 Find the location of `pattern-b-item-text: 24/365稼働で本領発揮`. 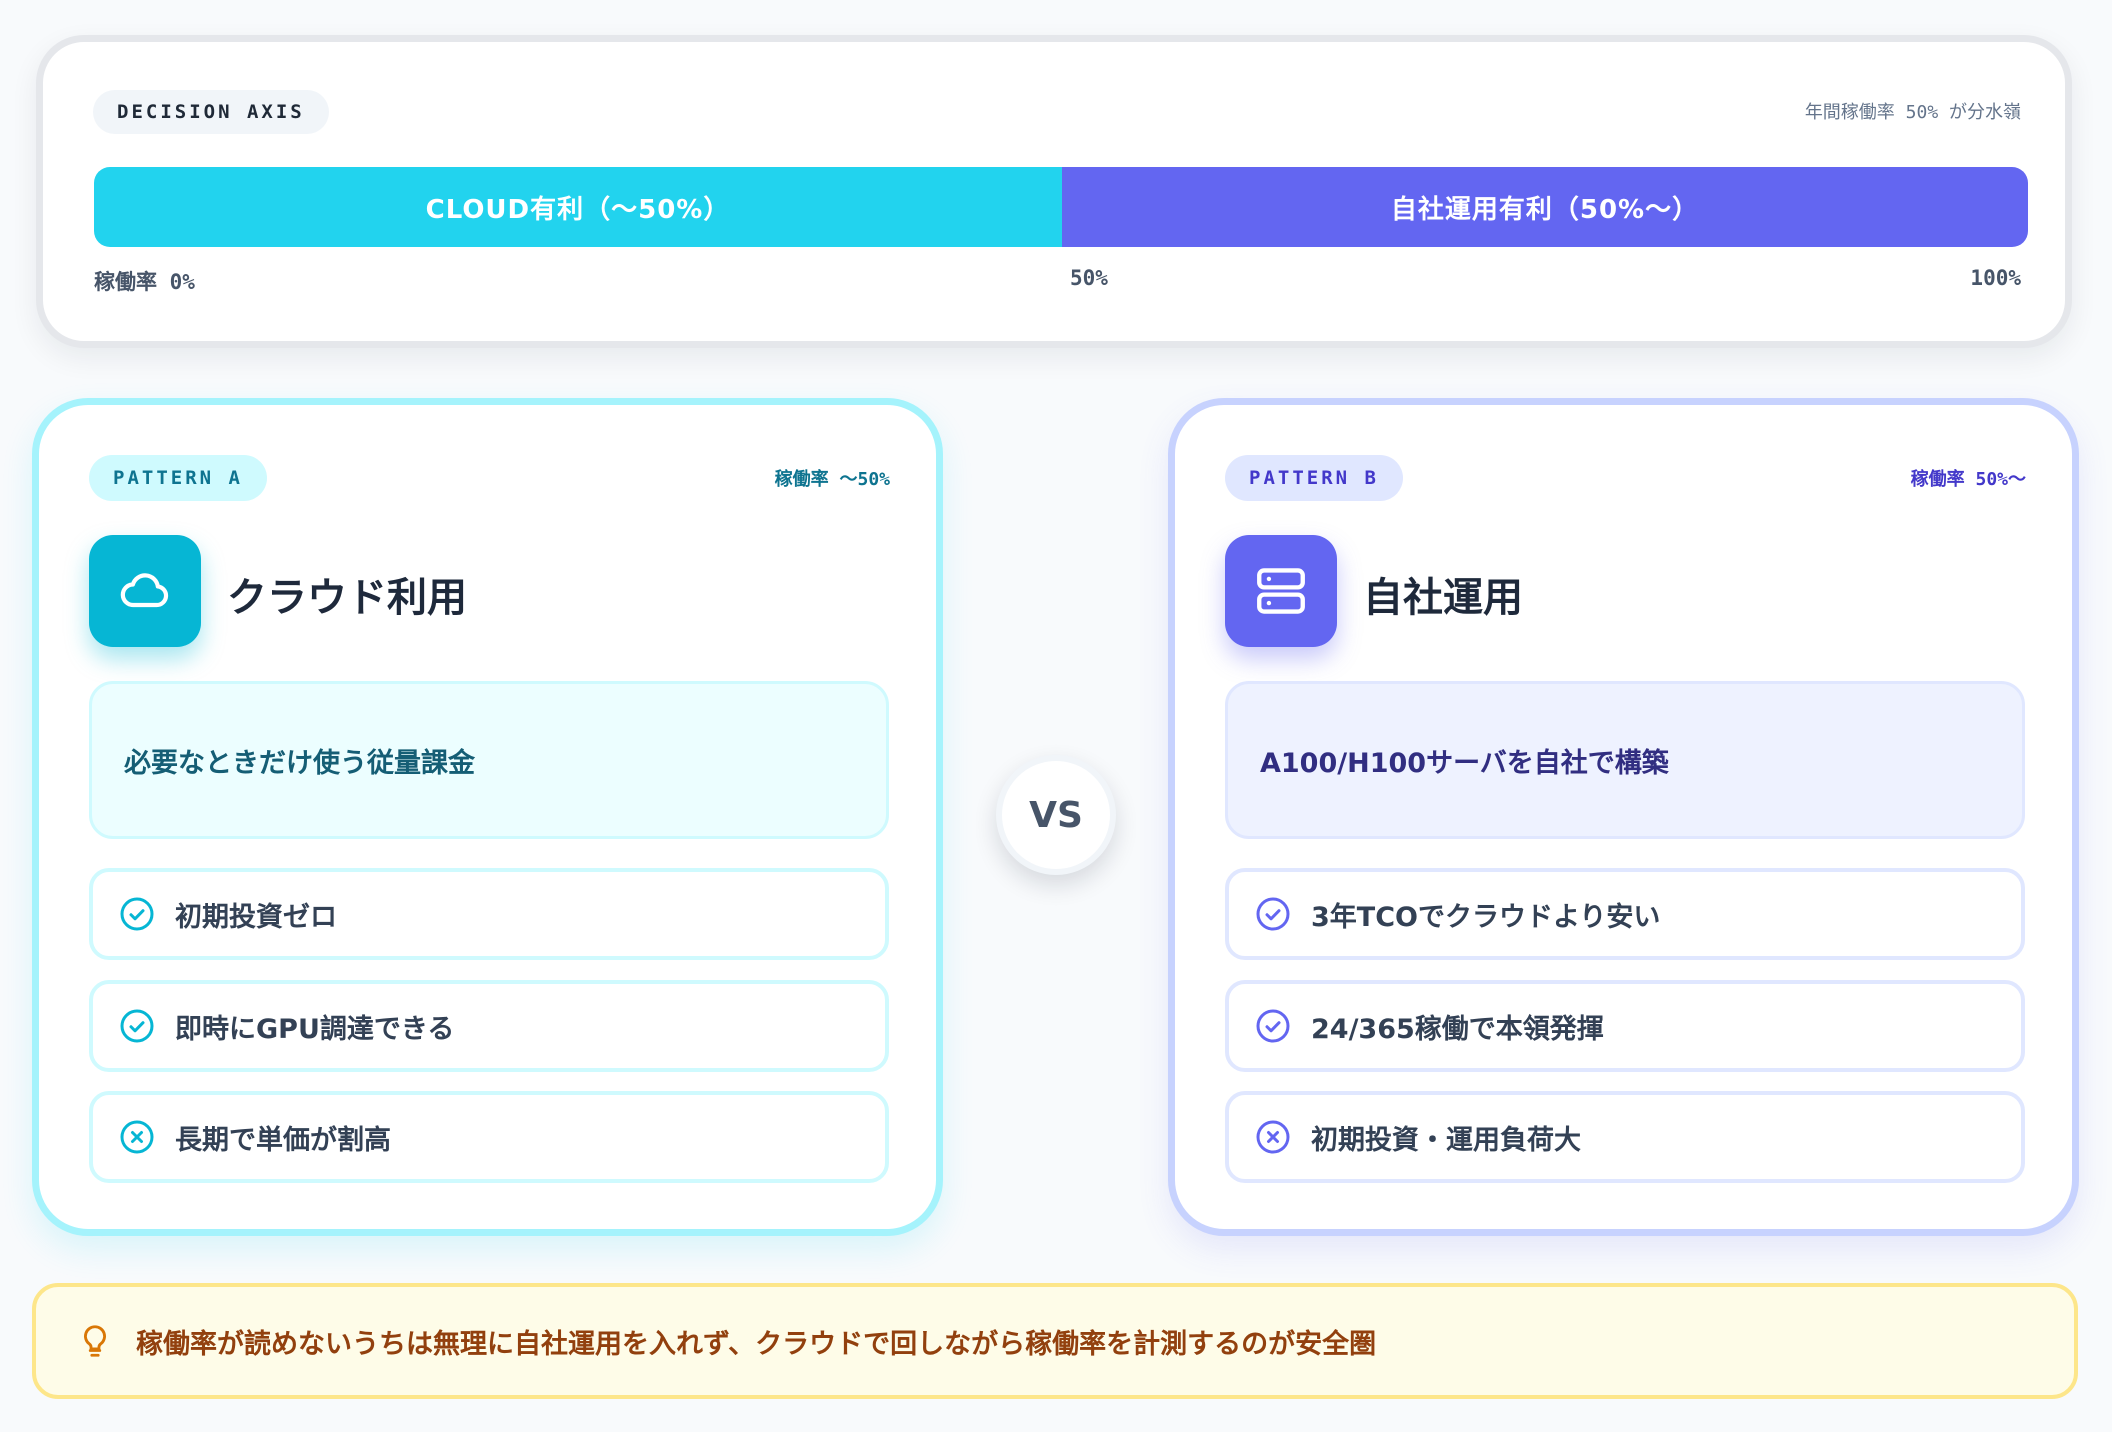

pattern-b-item-text: 24/365稼働で本領発揮 is located at coordinates (1457, 1029).